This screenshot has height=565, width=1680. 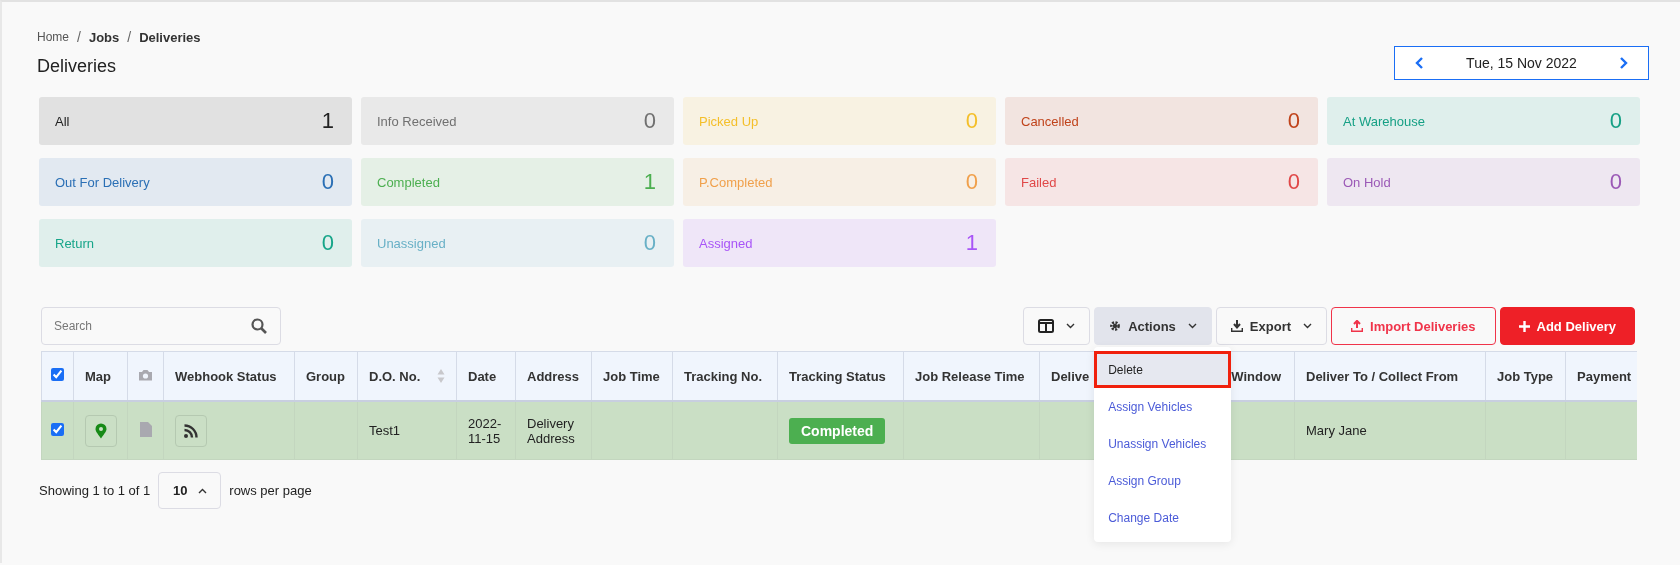 What do you see at coordinates (1525, 376) in the screenshot?
I see `column-header: Job Type` at bounding box center [1525, 376].